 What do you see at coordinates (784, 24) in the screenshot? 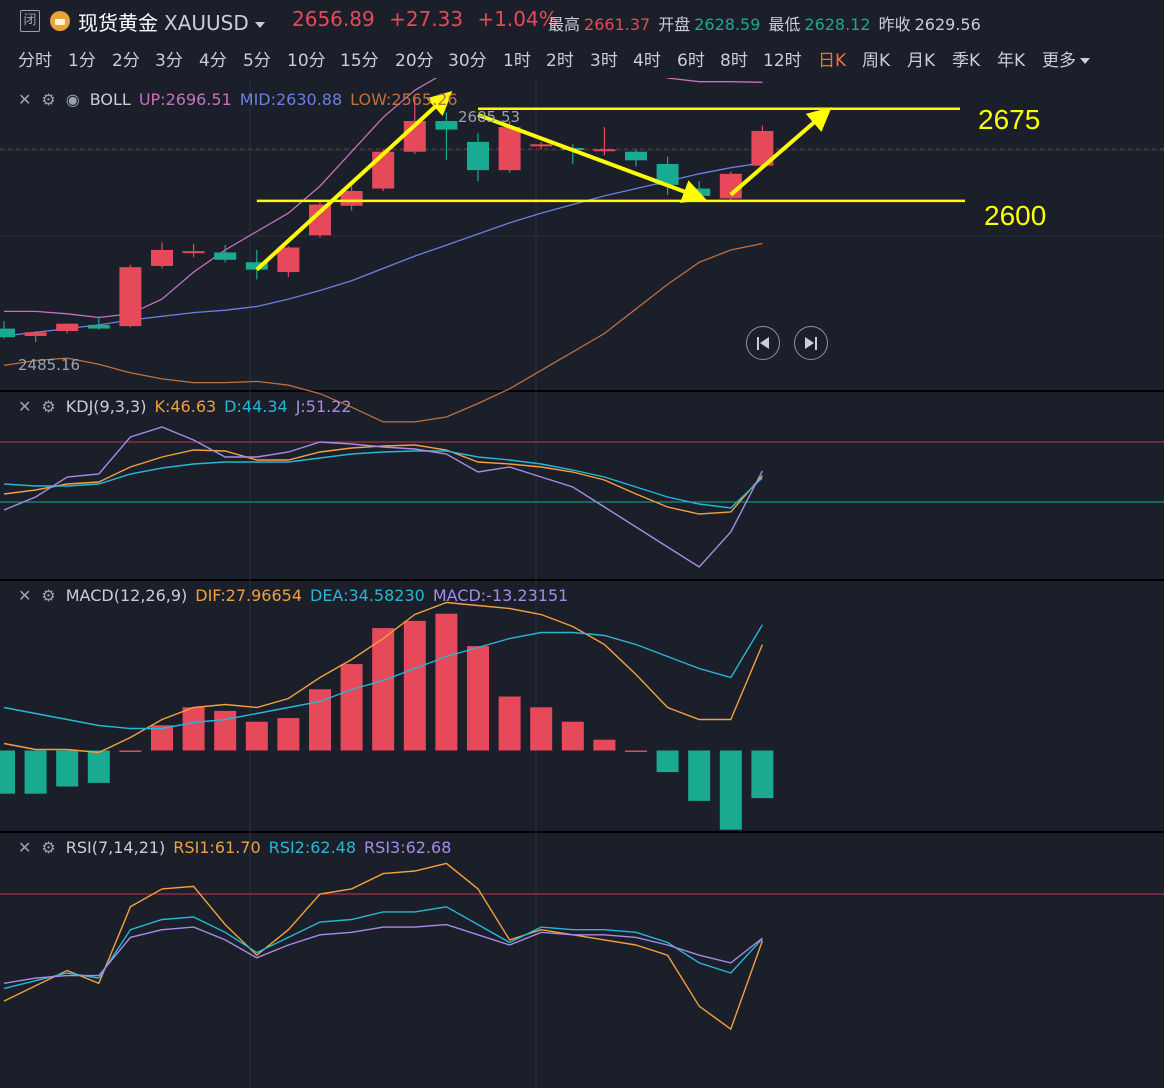
I see `low-label: 最低` at bounding box center [784, 24].